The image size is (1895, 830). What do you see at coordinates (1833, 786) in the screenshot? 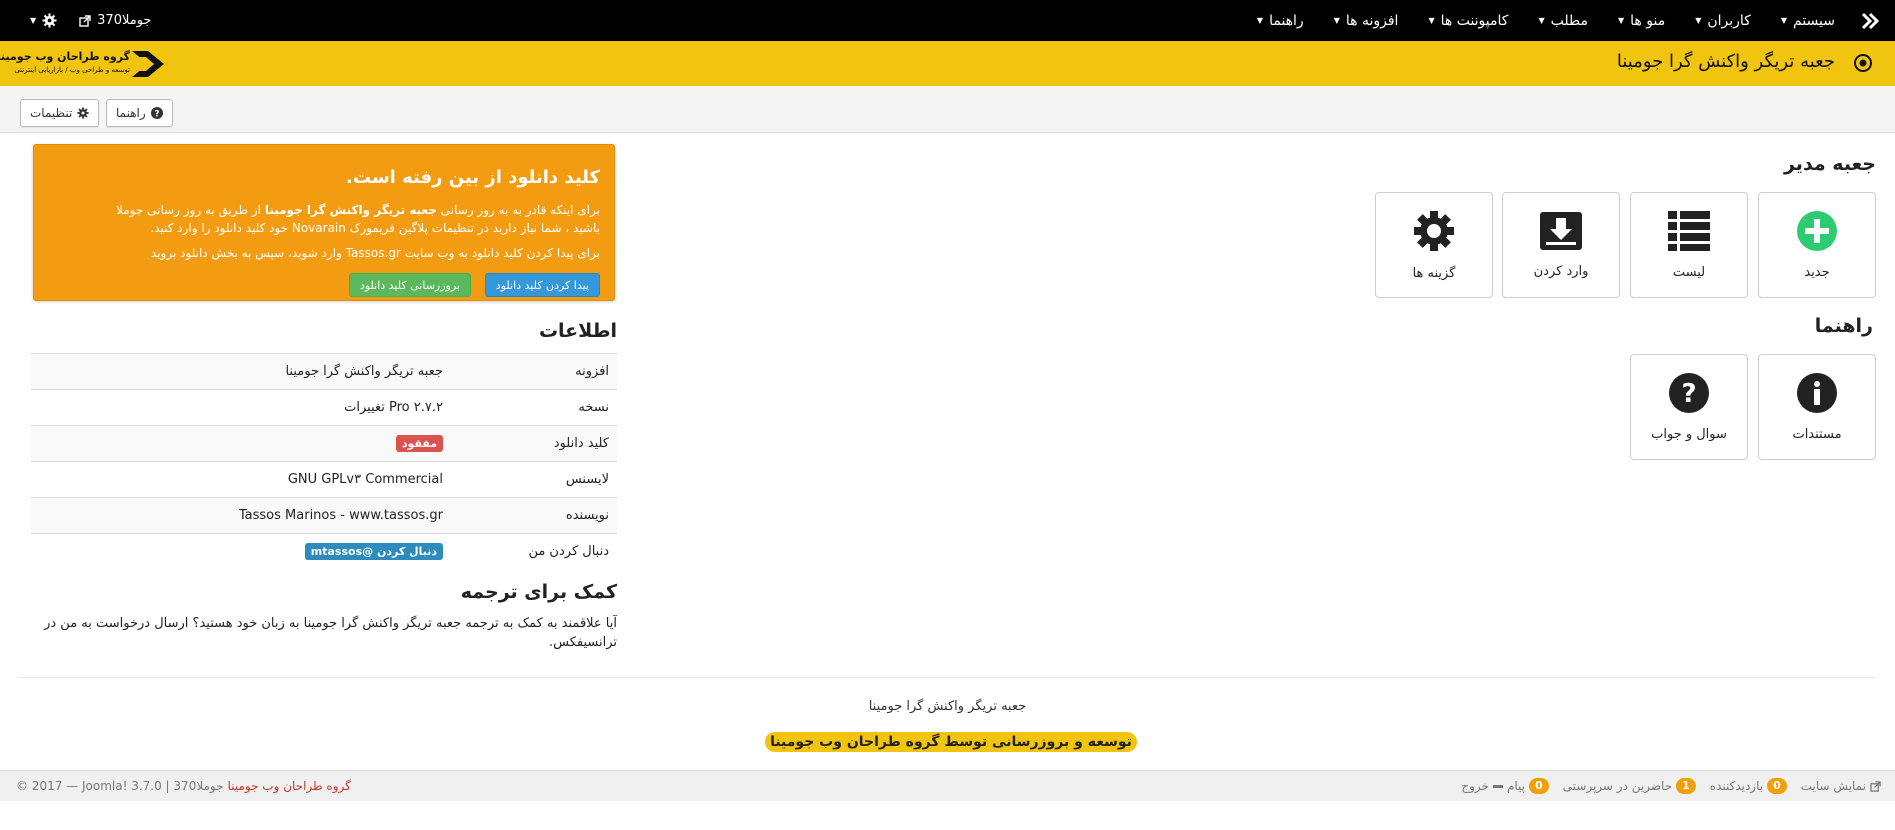
I see `view-site-link: نمایش سایت` at bounding box center [1833, 786].